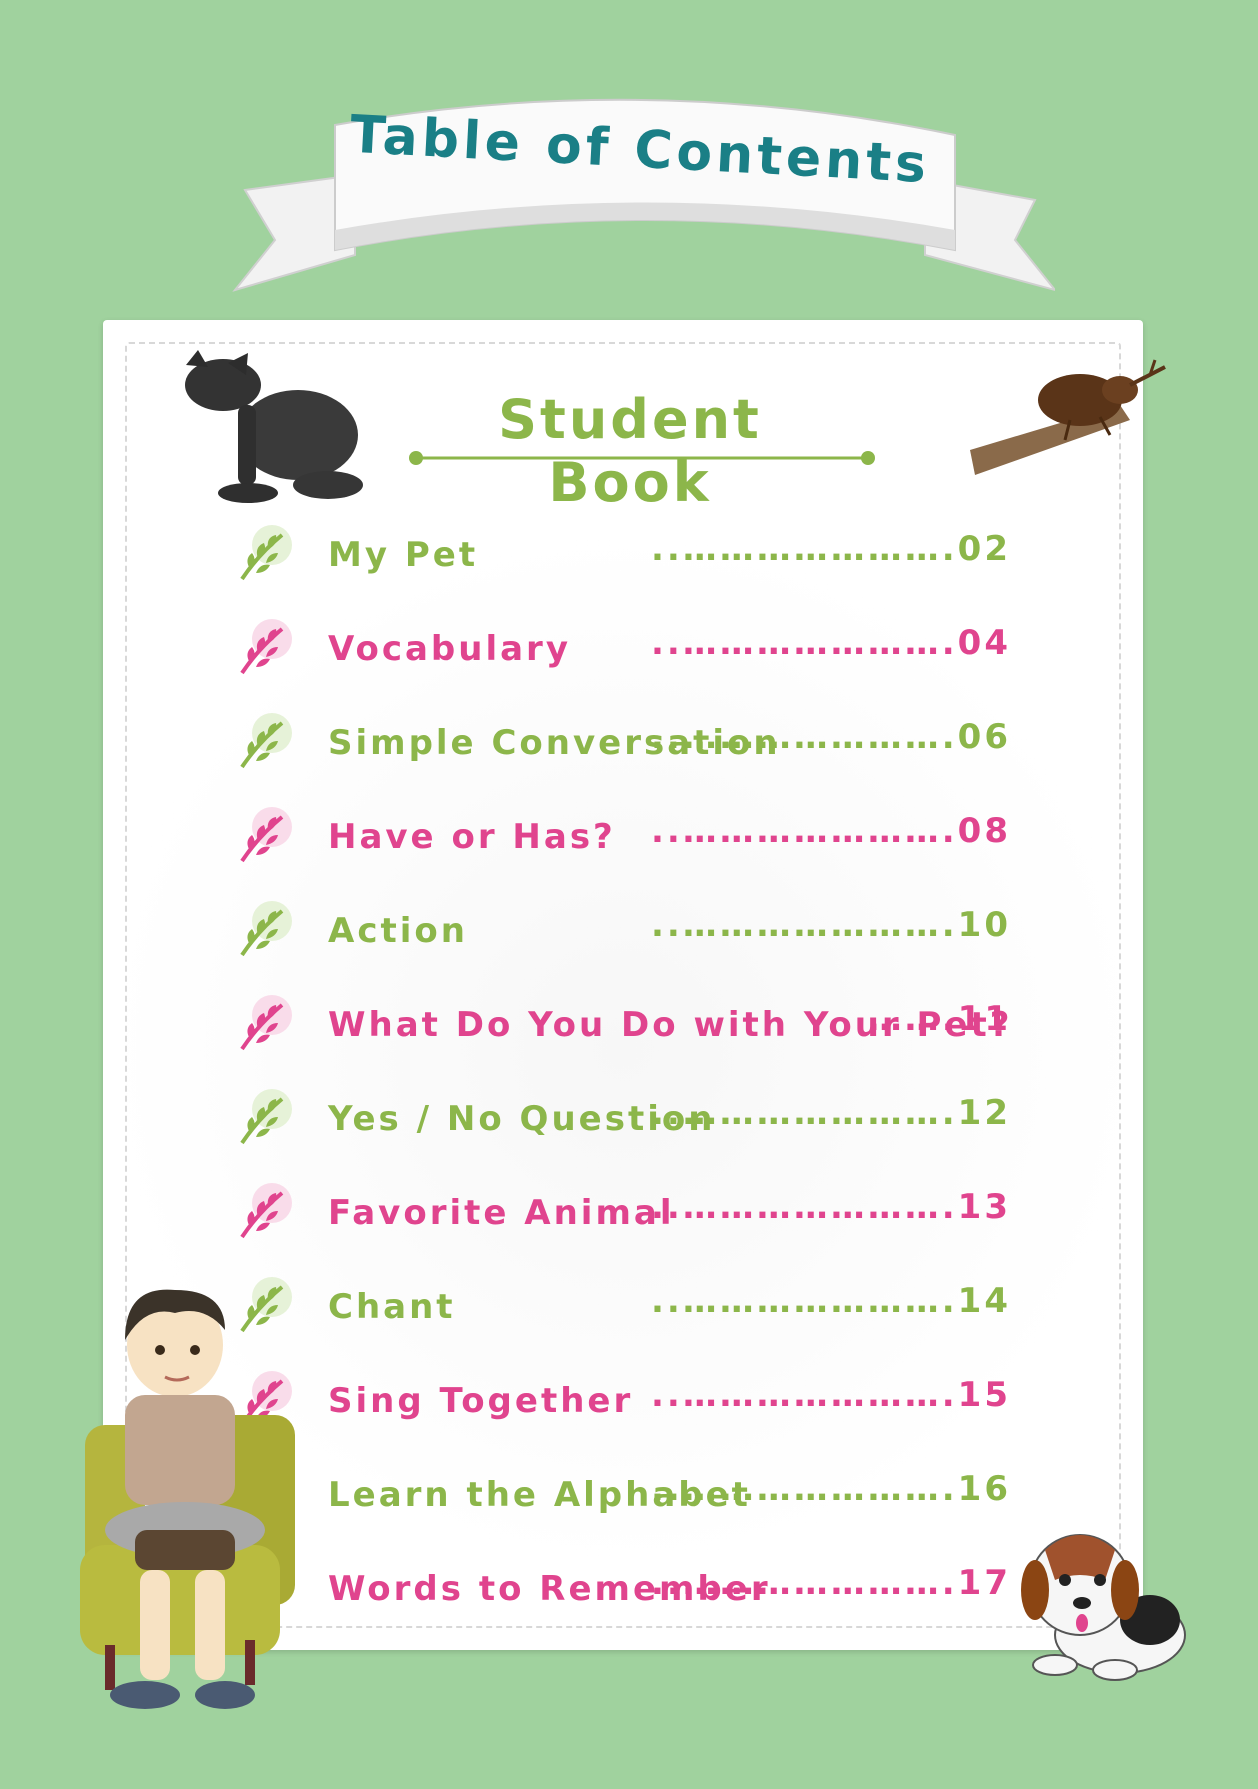 The width and height of the screenshot is (1258, 1789). What do you see at coordinates (392, 1307) in the screenshot?
I see `toc-item-label: Chant` at bounding box center [392, 1307].